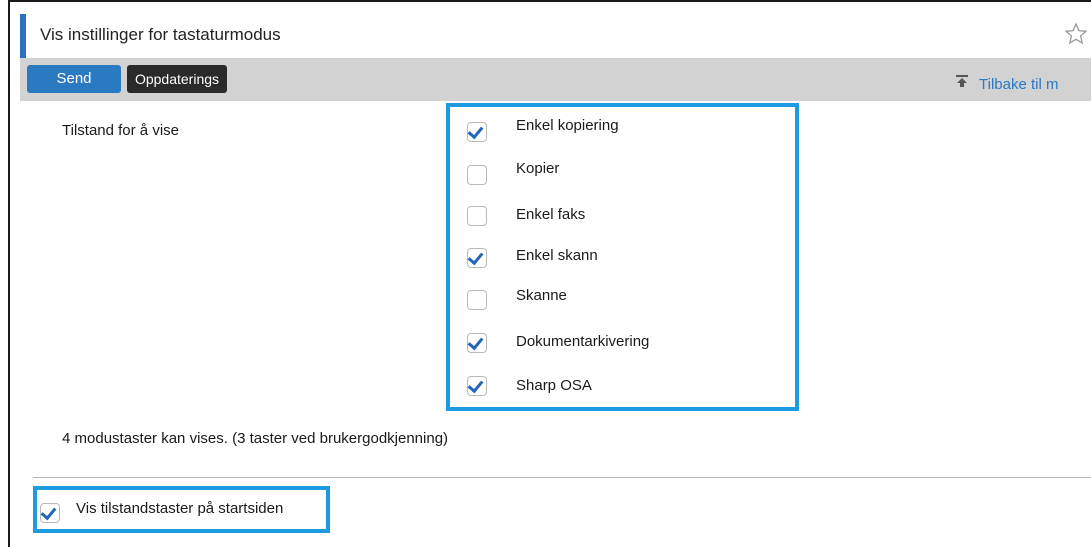 Image resolution: width=1091 pixels, height=547 pixels. What do you see at coordinates (177, 79) in the screenshot?
I see `update-button: Oppdaterings` at bounding box center [177, 79].